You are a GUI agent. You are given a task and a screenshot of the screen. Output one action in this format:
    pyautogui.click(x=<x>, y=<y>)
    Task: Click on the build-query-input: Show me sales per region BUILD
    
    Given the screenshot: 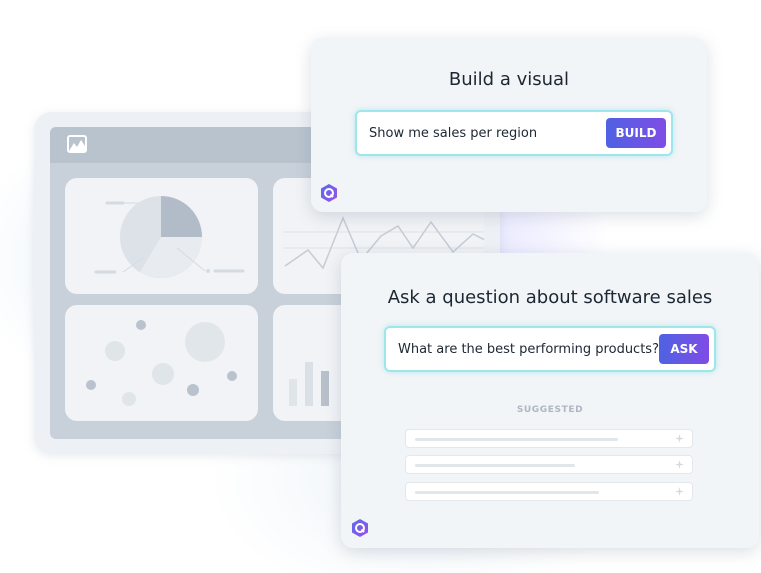 What is the action you would take?
    pyautogui.click(x=514, y=133)
    